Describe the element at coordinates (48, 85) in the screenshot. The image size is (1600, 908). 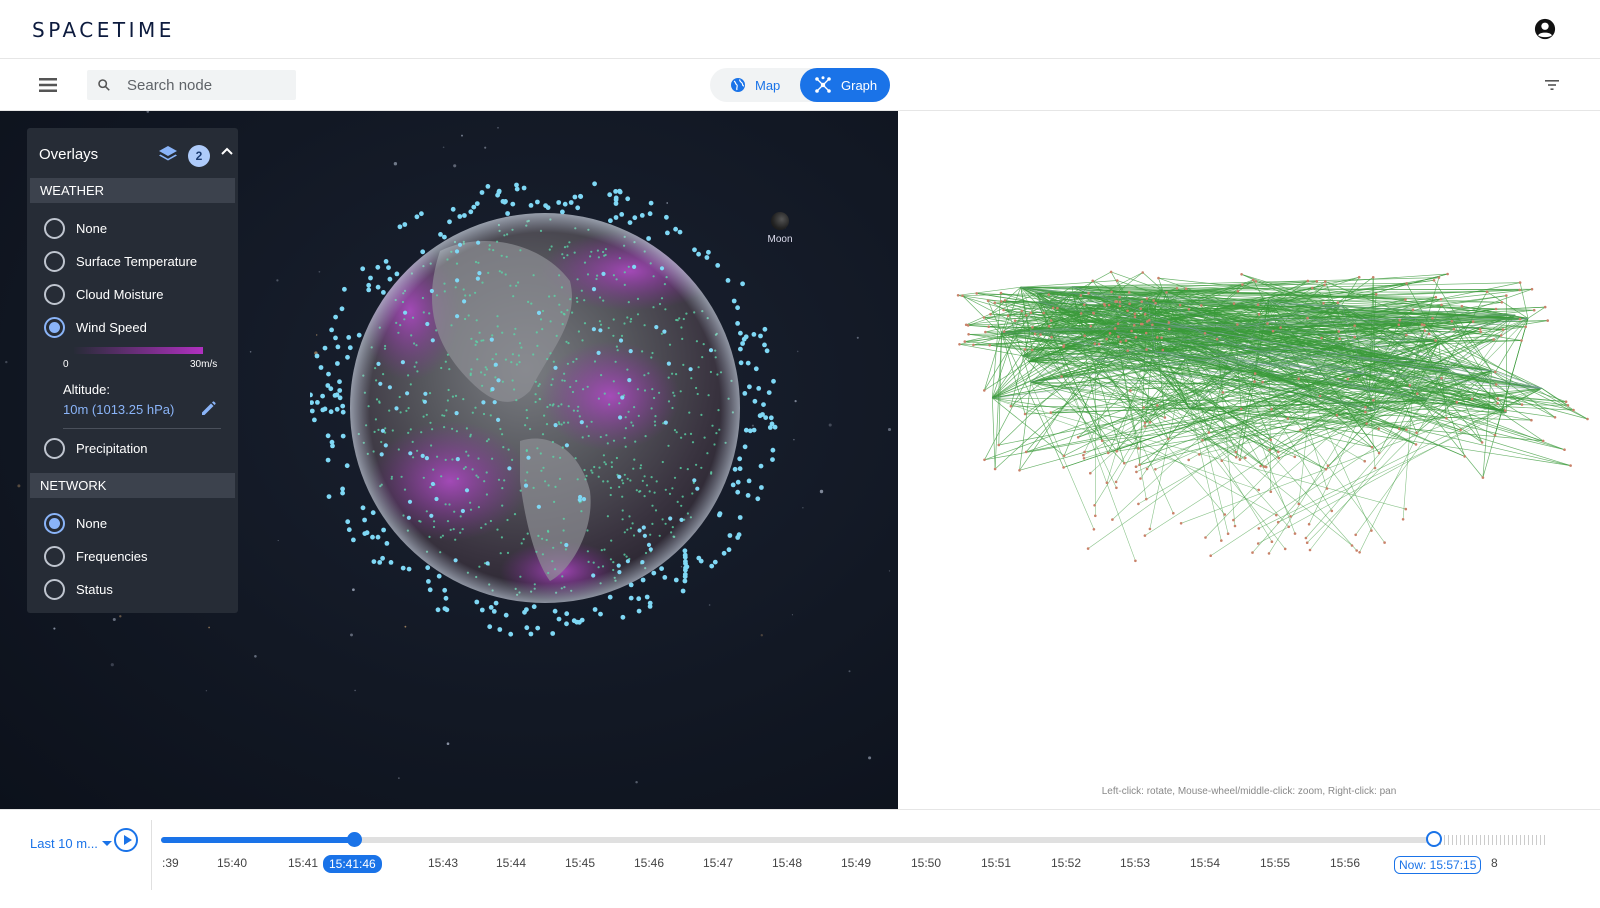
I see `menu-icon` at that location.